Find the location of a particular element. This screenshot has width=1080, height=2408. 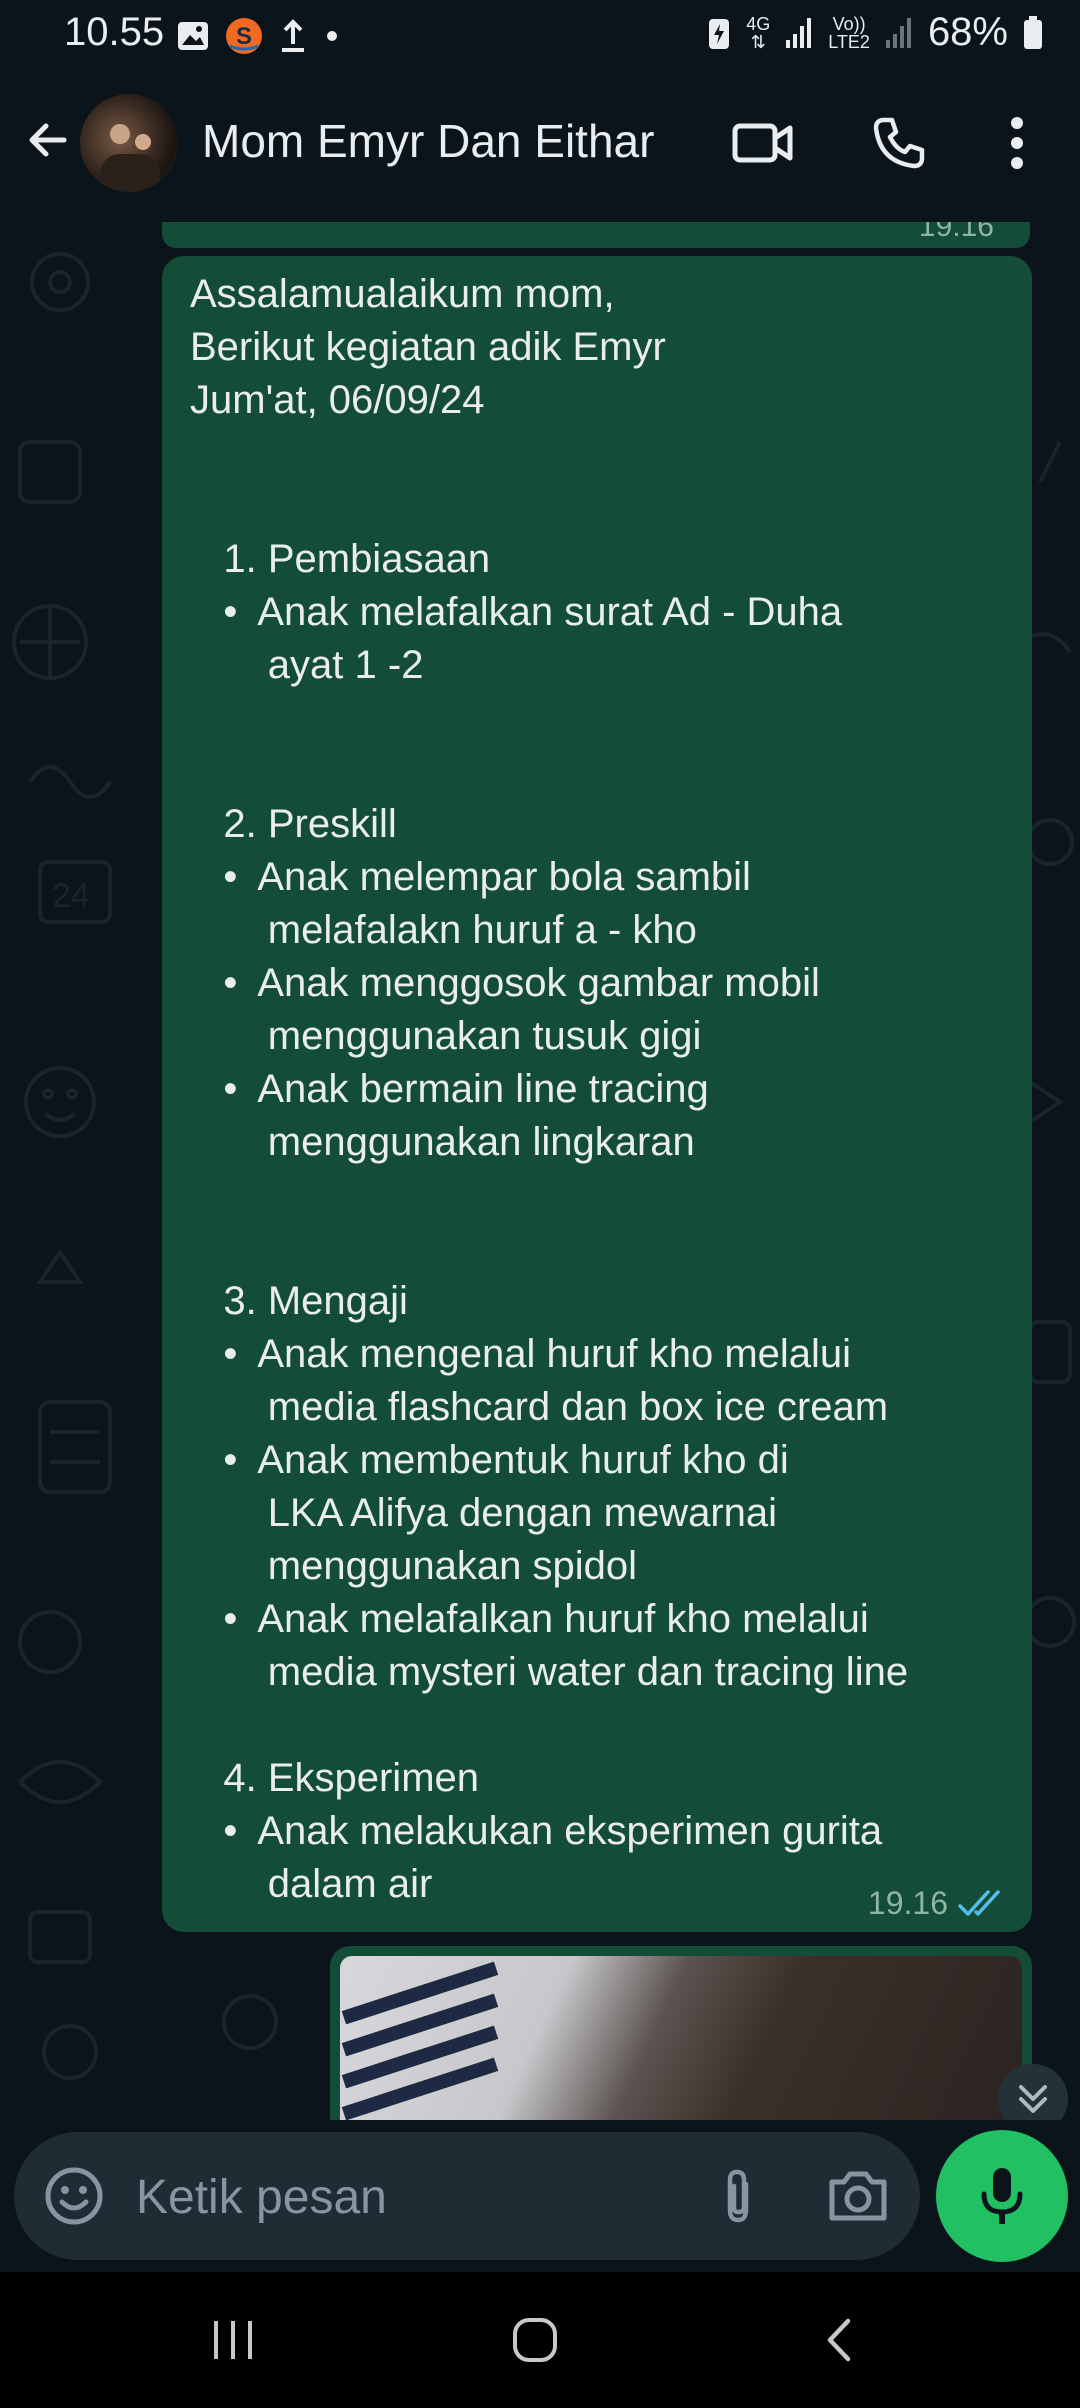

battery-icon is located at coordinates (1033, 32).